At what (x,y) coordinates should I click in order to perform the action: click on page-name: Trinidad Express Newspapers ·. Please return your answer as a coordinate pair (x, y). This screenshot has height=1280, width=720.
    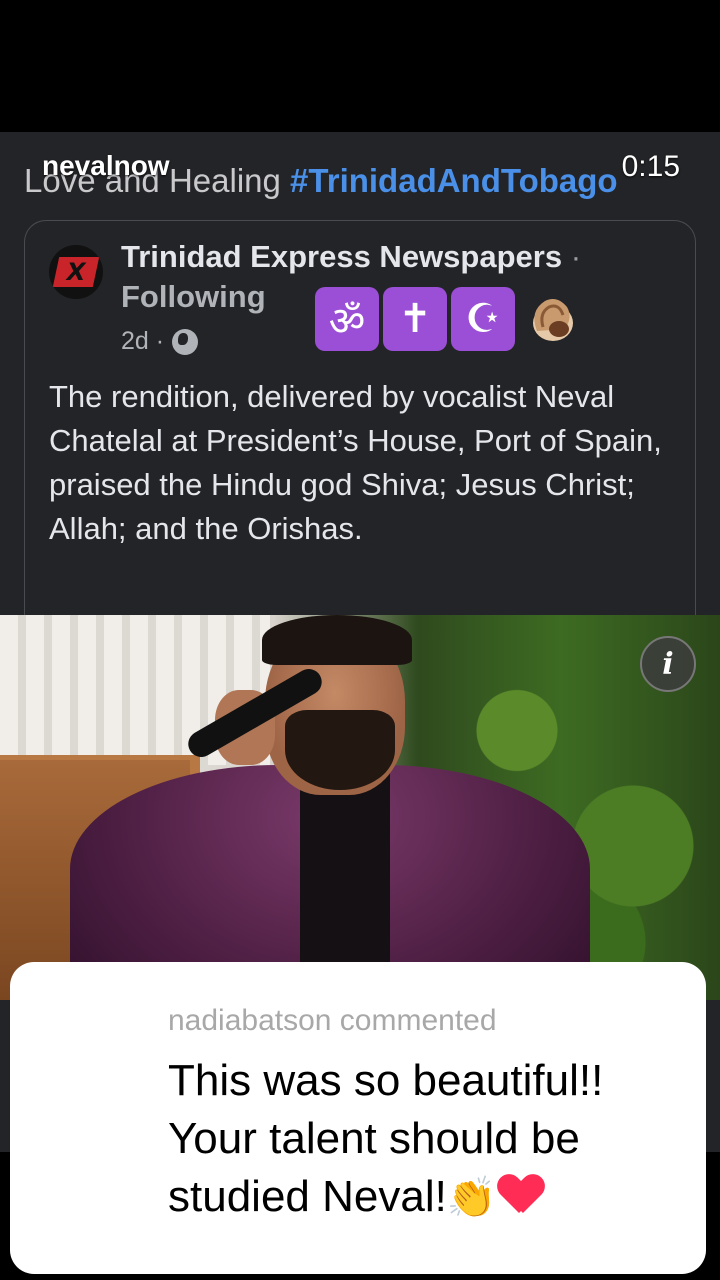
    Looking at the image, I should click on (351, 257).